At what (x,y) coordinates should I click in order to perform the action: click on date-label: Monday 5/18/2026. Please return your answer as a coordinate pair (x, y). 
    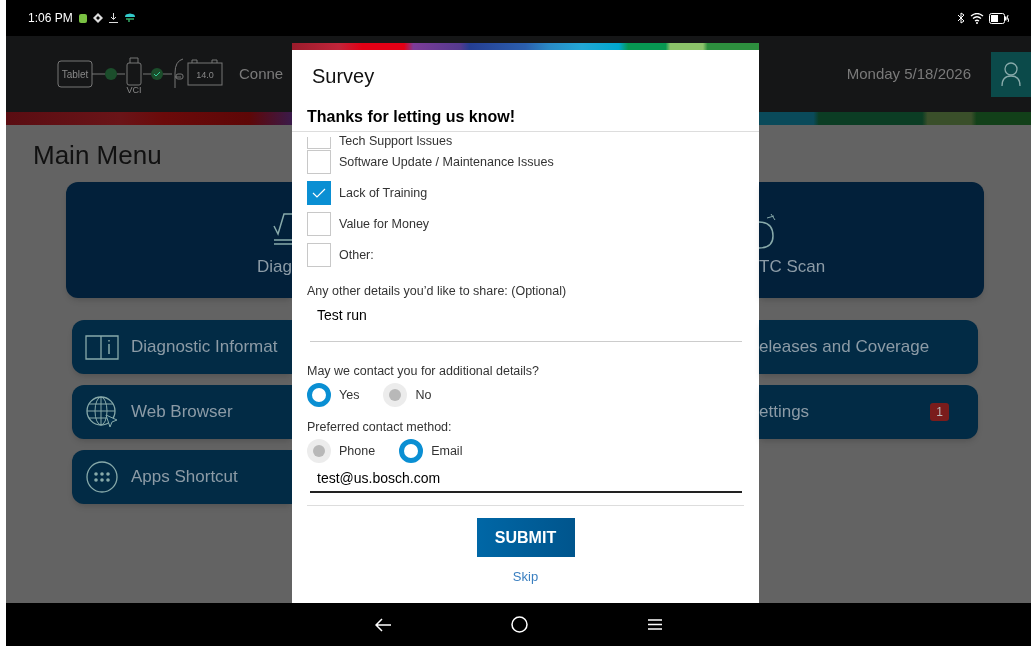
    Looking at the image, I should click on (908, 73).